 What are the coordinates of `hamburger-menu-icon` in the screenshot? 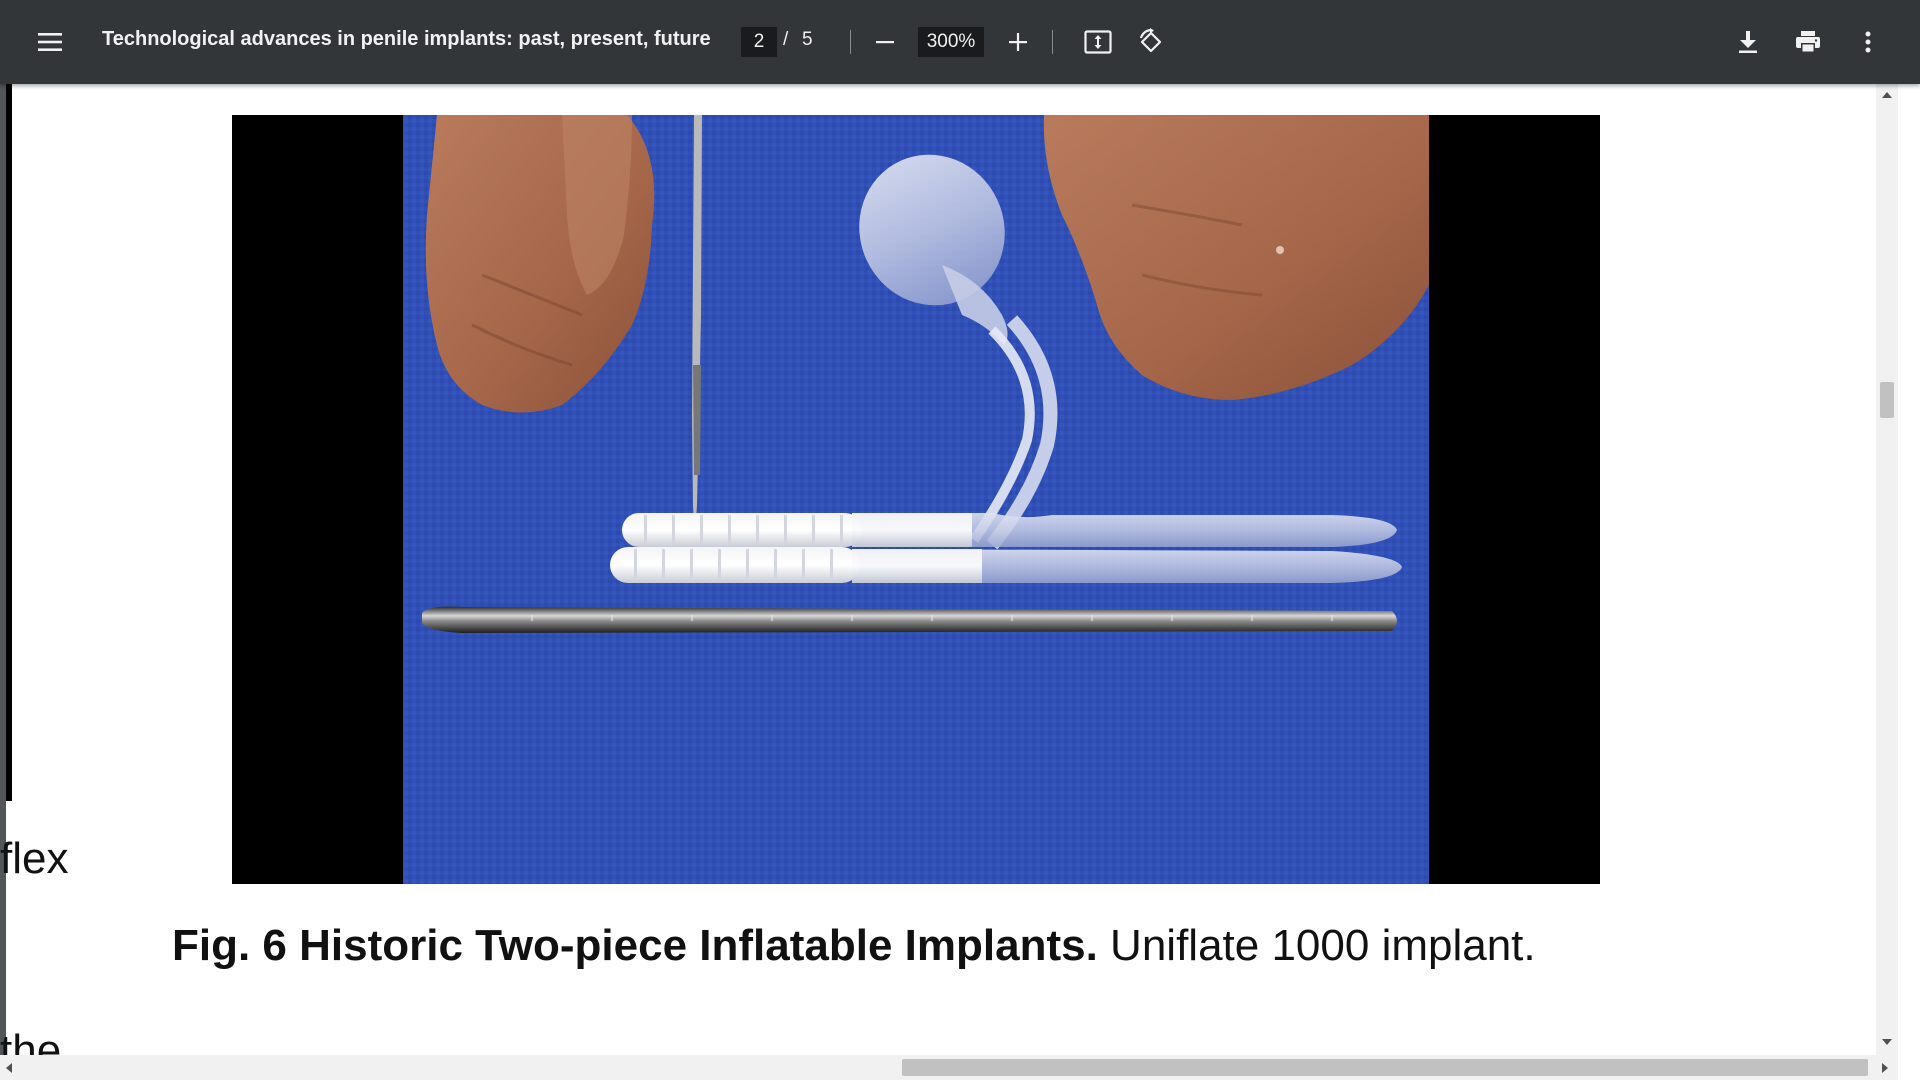 It's located at (50, 42).